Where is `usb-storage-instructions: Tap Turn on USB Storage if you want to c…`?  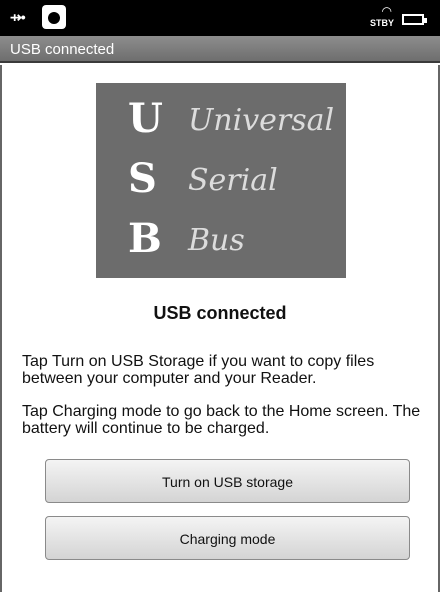
usb-storage-instructions: Tap Turn on USB Storage if you want to c… is located at coordinates (198, 370).